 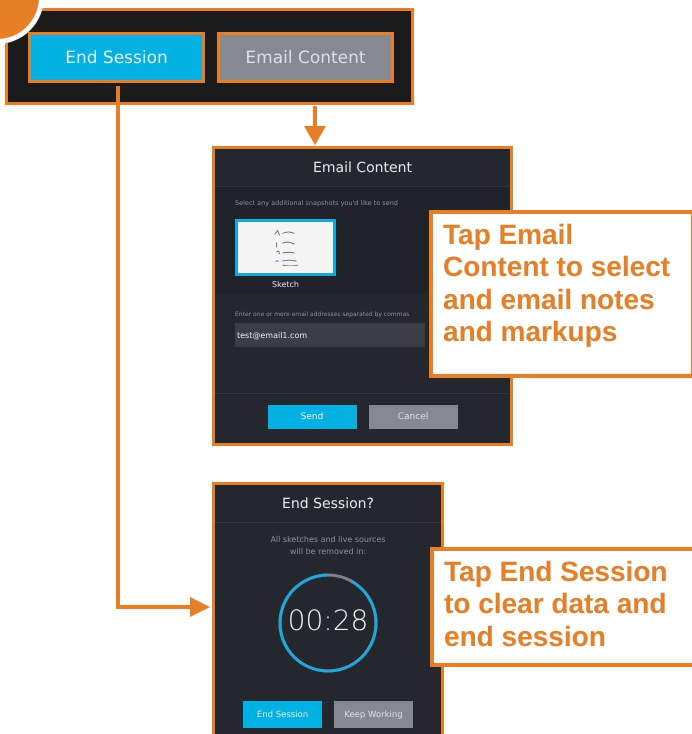 I want to click on countdown-time: 00:28, so click(x=328, y=621).